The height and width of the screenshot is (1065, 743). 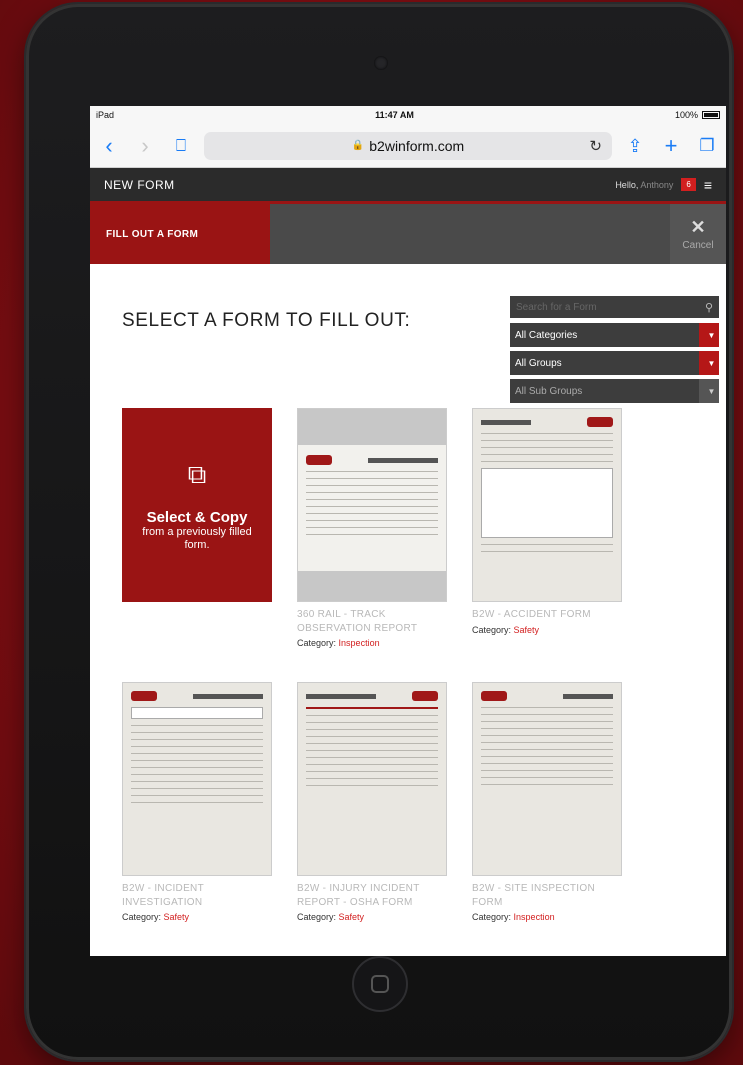 What do you see at coordinates (139, 184) in the screenshot?
I see `page-title: NEW FORM` at bounding box center [139, 184].